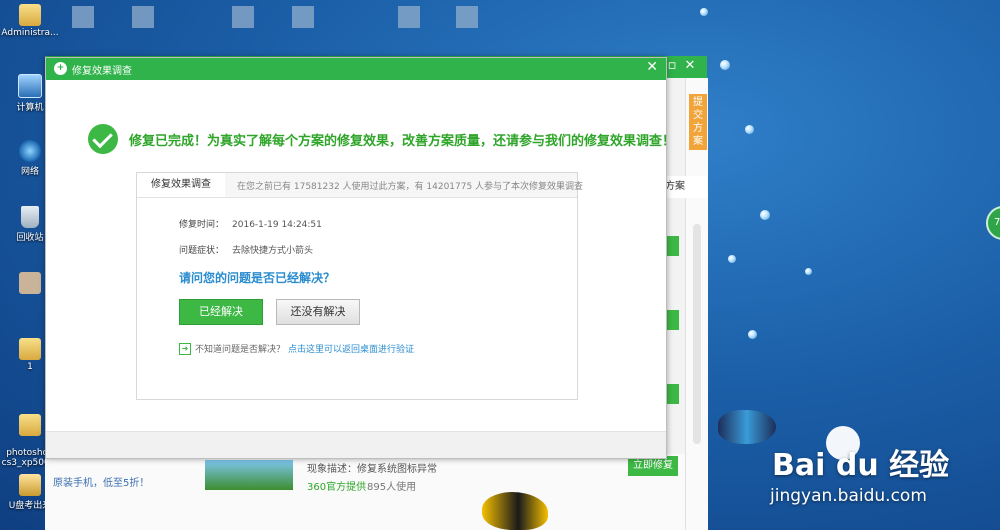 This screenshot has height=530, width=1000. I want to click on recycle-bin-icon, so click(30, 217).